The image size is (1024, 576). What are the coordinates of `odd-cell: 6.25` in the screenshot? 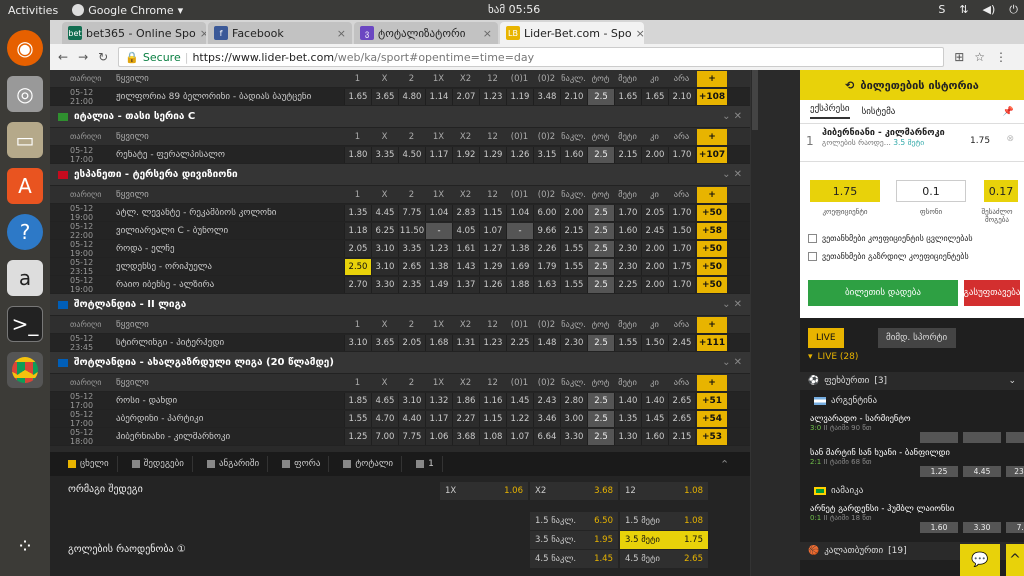 It's located at (384, 230).